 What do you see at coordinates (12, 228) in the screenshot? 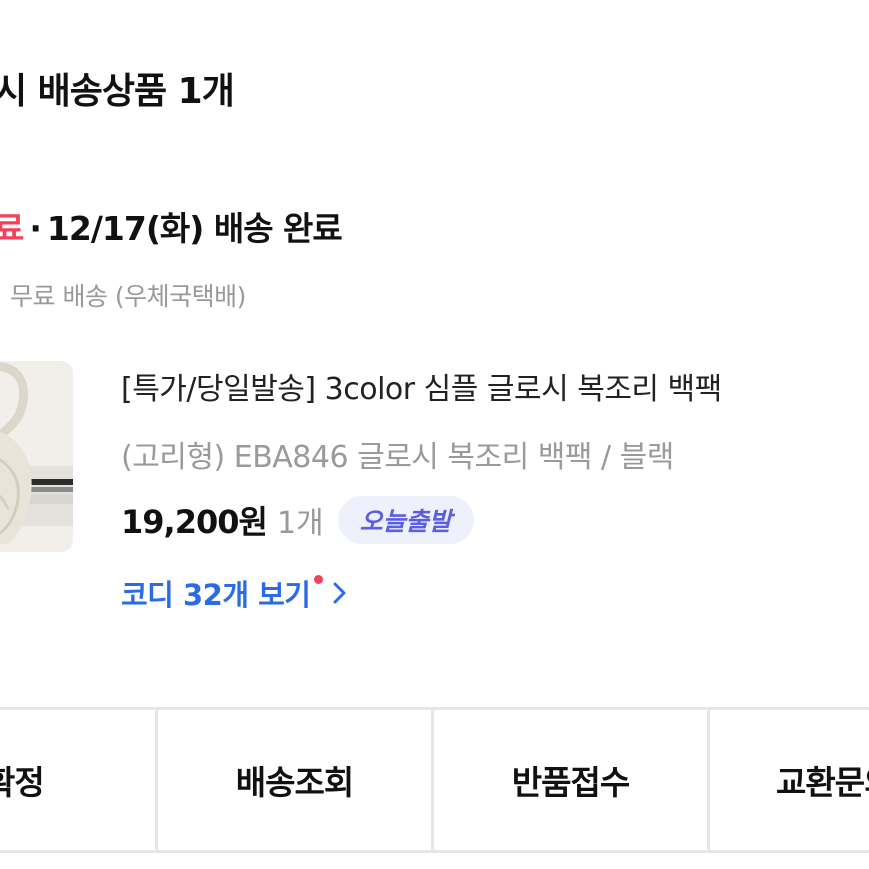
I see `status-prefix: 료` at bounding box center [12, 228].